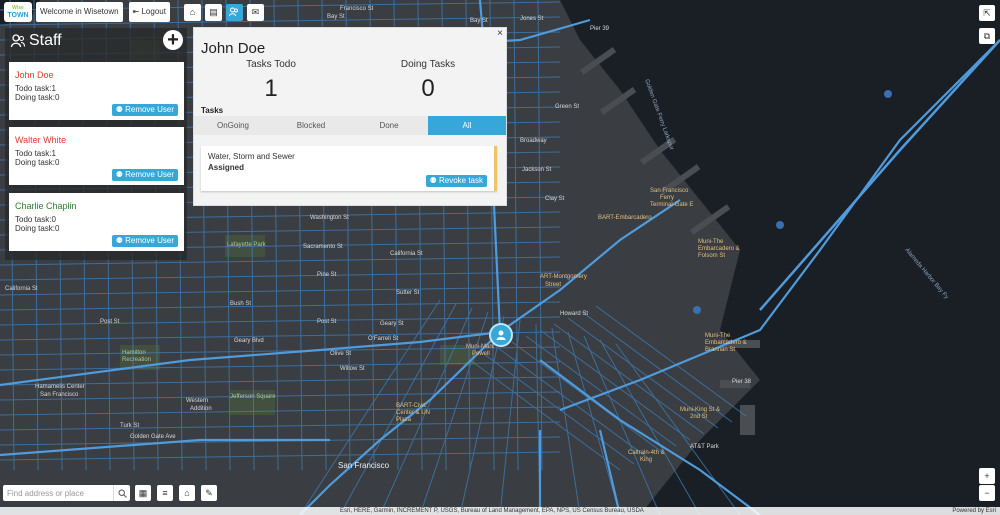 The image size is (1000, 515). What do you see at coordinates (481, 354) in the screenshot?
I see `map-label: Powell` at bounding box center [481, 354].